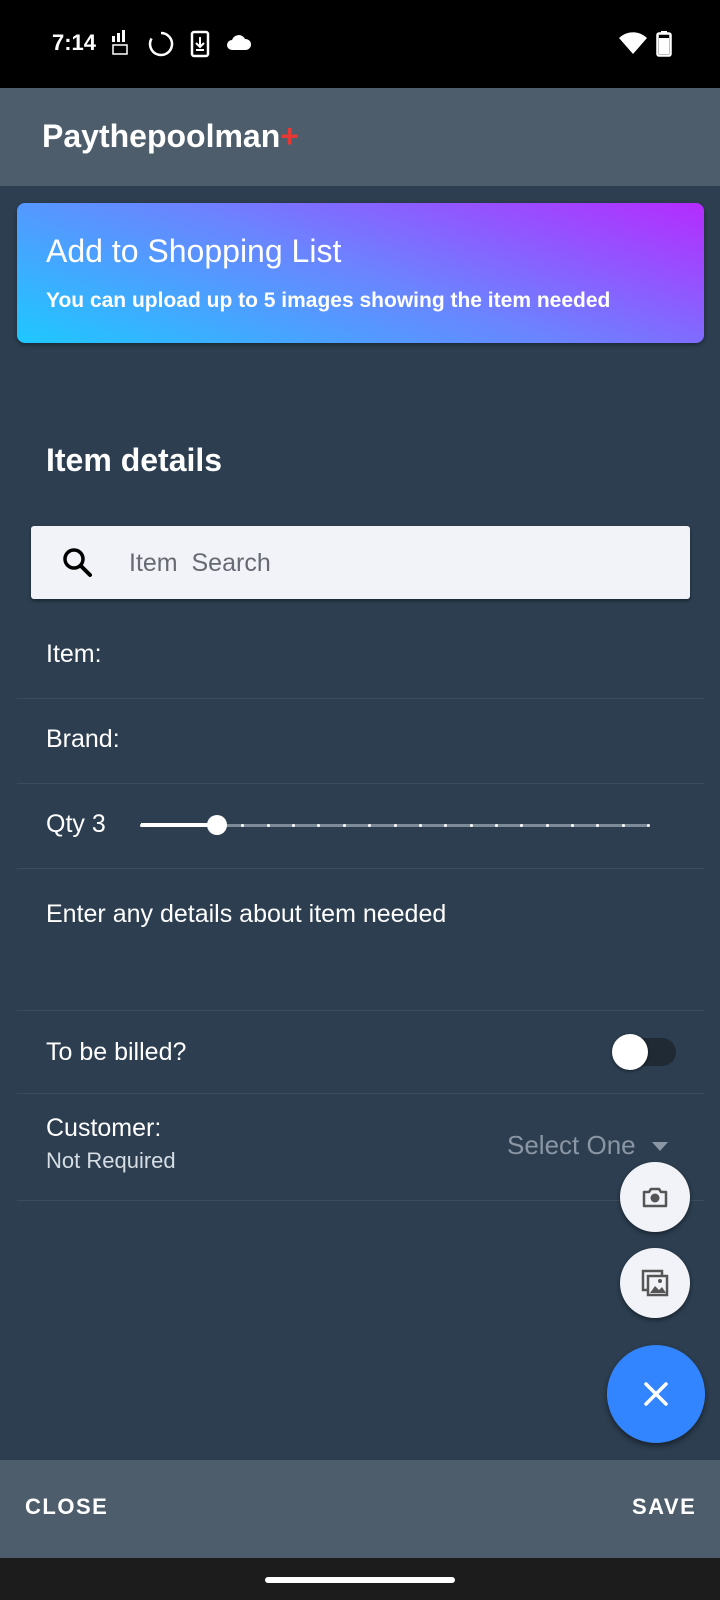  Describe the element at coordinates (161, 136) in the screenshot. I see `app-title-text: Paythepoolman` at that location.